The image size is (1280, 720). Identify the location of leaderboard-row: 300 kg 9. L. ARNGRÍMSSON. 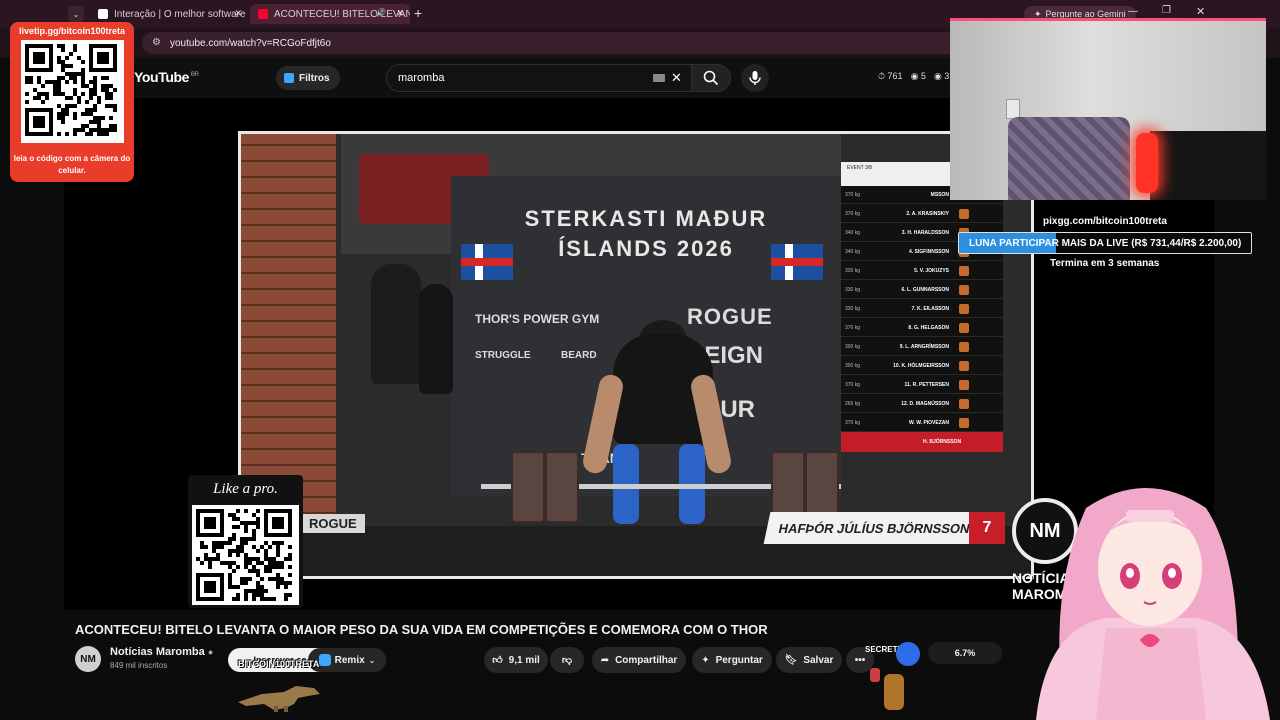
(922, 347).